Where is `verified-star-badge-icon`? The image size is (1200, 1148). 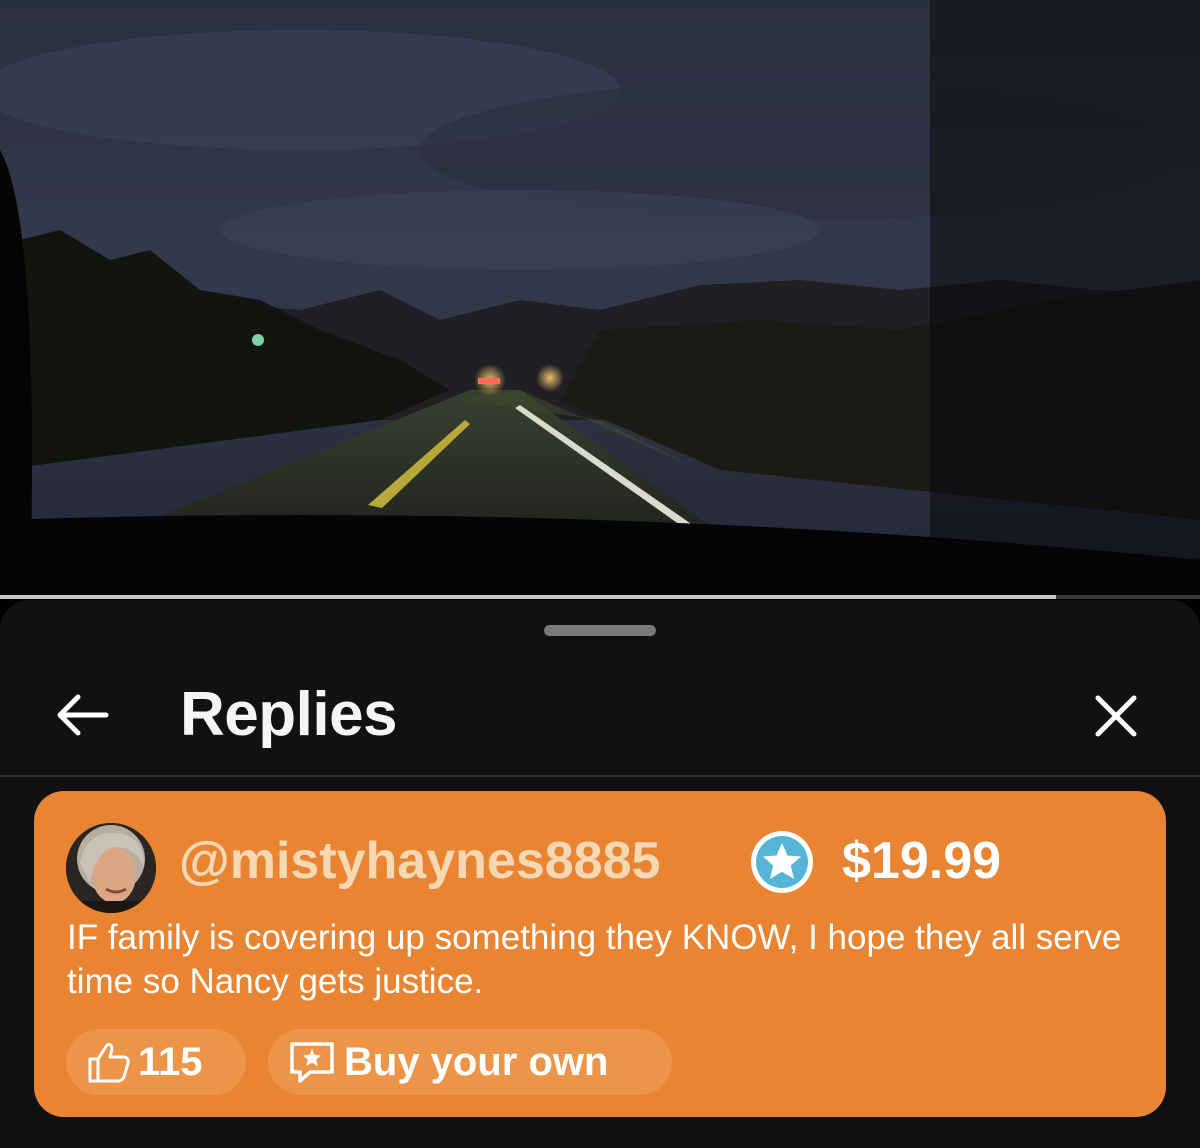 verified-star-badge-icon is located at coordinates (782, 862).